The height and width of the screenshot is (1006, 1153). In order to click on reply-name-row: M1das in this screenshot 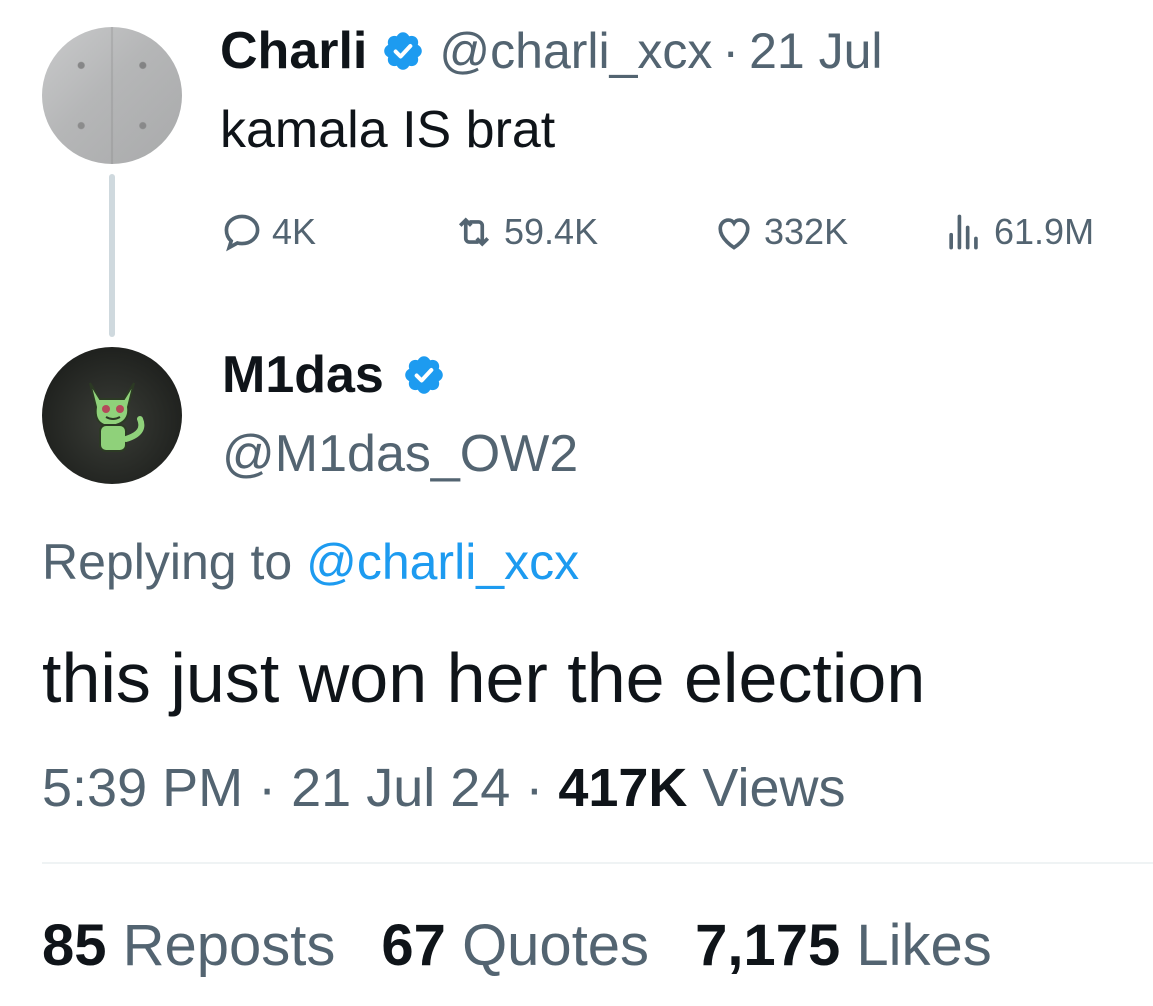, I will do `click(334, 375)`.